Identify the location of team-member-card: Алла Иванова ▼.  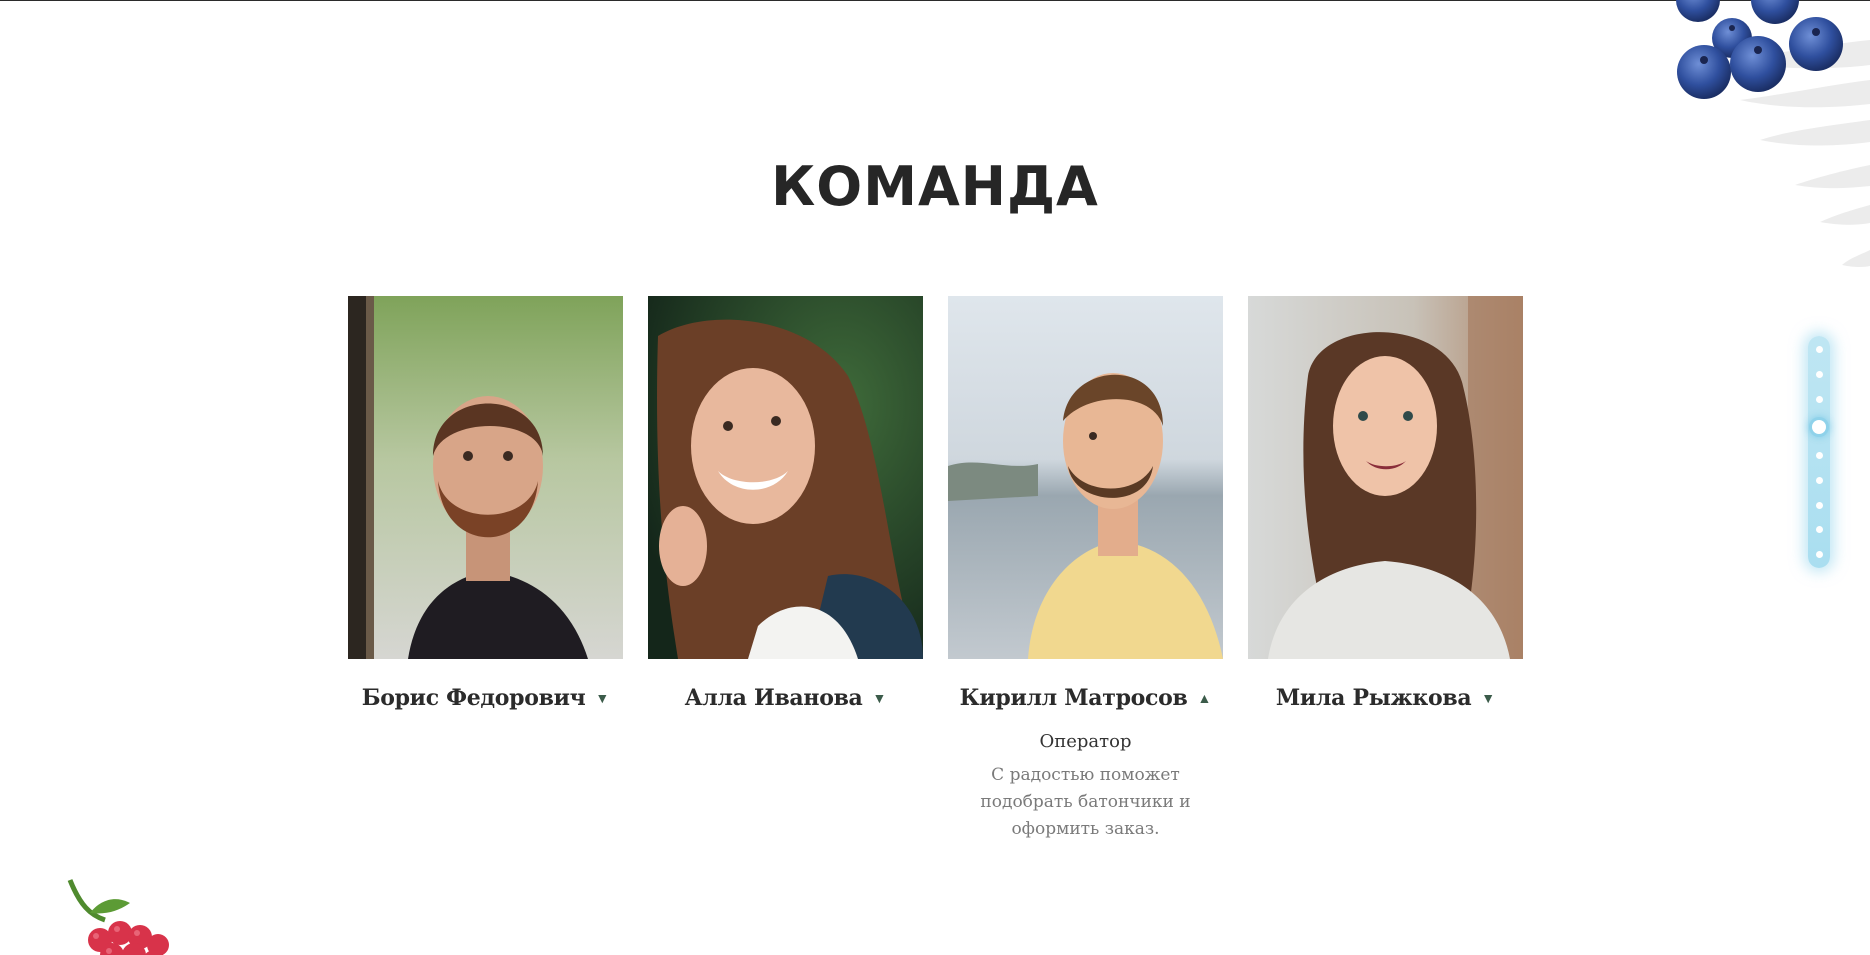
(785, 569).